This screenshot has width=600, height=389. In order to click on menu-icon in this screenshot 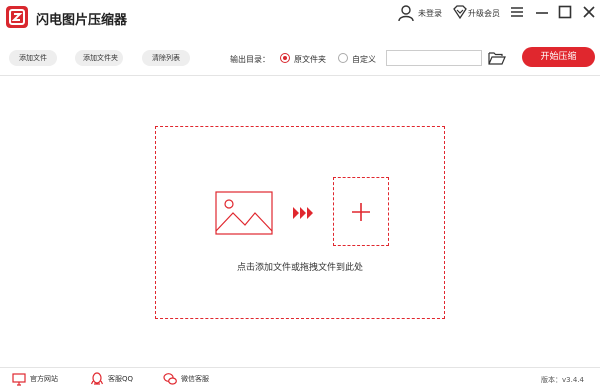, I will do `click(517, 12)`.